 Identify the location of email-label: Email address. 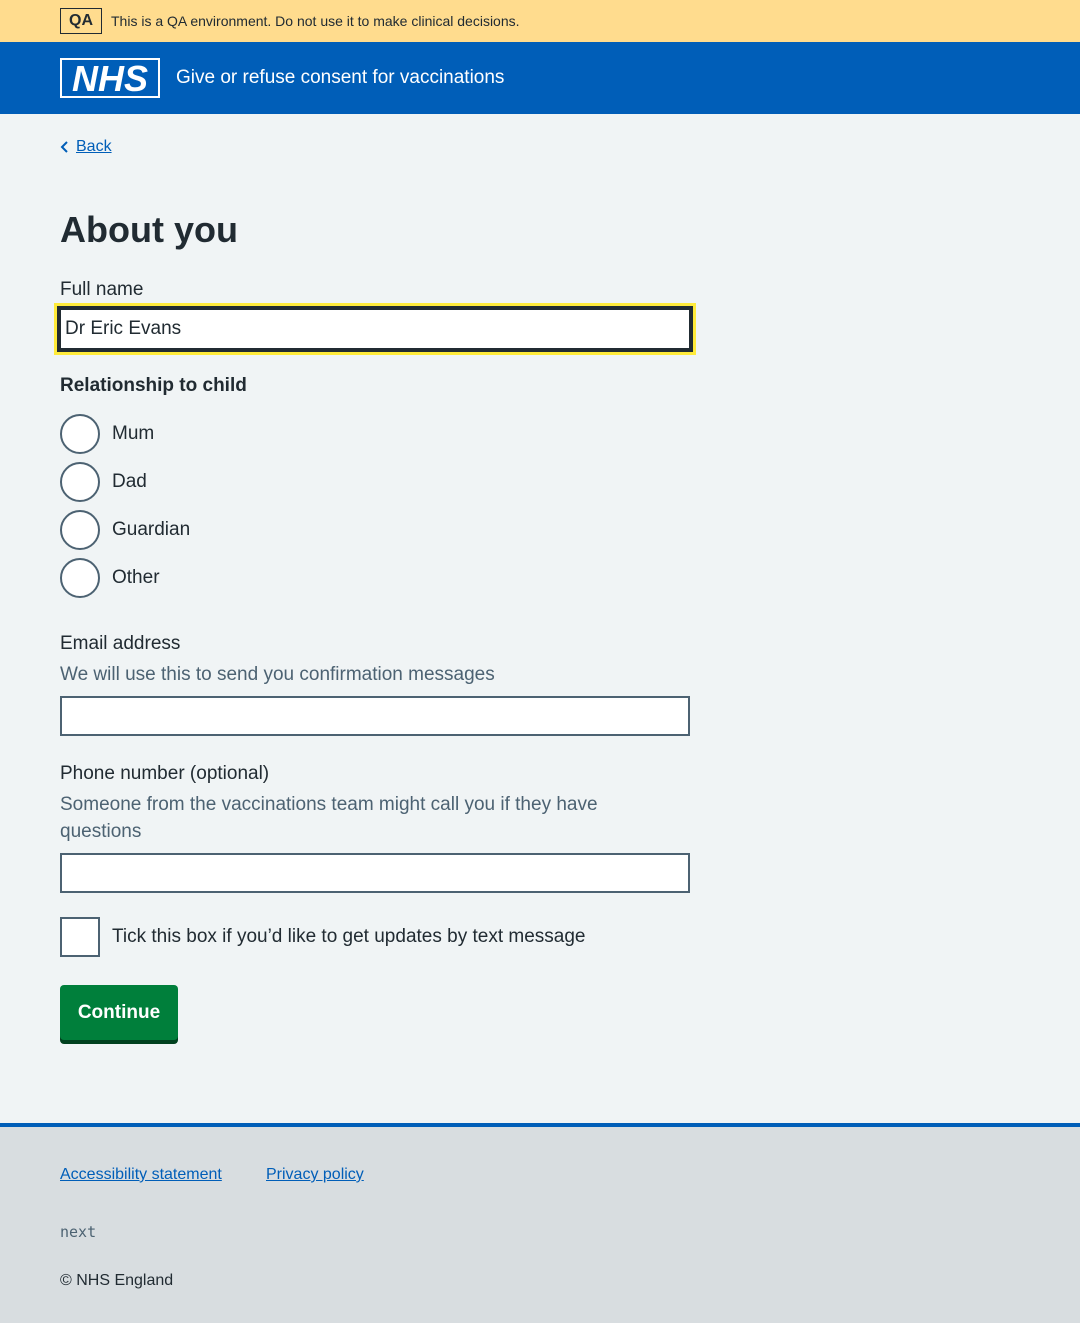
(120, 643).